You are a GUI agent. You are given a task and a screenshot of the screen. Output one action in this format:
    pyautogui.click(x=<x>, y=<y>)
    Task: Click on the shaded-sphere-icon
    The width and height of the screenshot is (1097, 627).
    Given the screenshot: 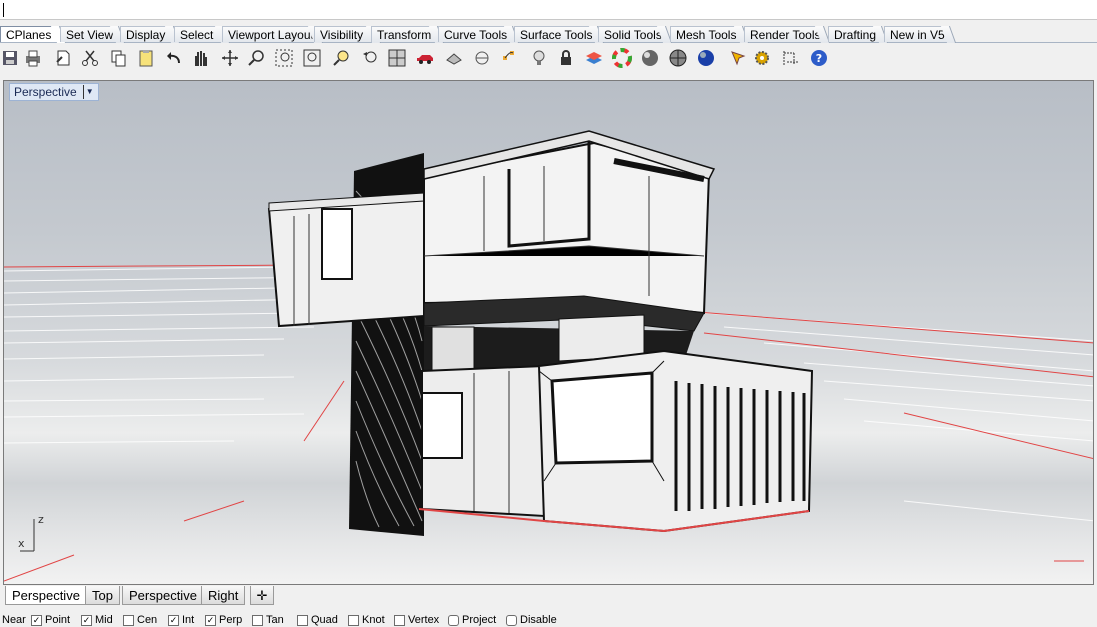 What is the action you would take?
    pyautogui.click(x=650, y=58)
    